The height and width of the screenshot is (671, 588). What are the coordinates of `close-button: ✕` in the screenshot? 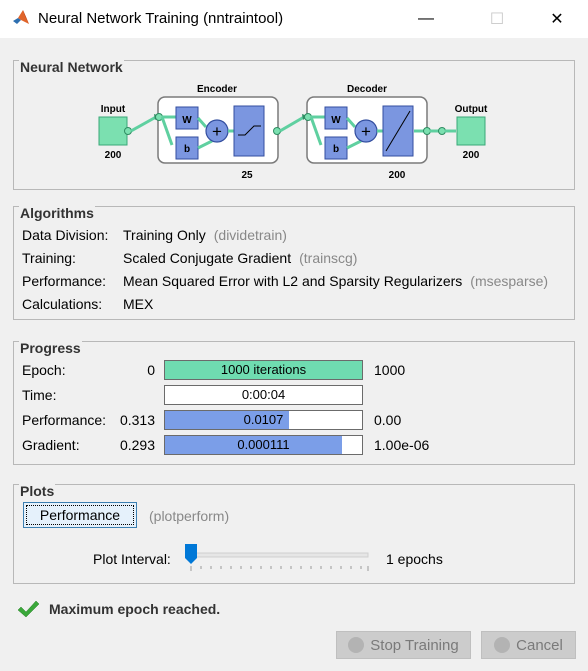 It's located at (557, 19).